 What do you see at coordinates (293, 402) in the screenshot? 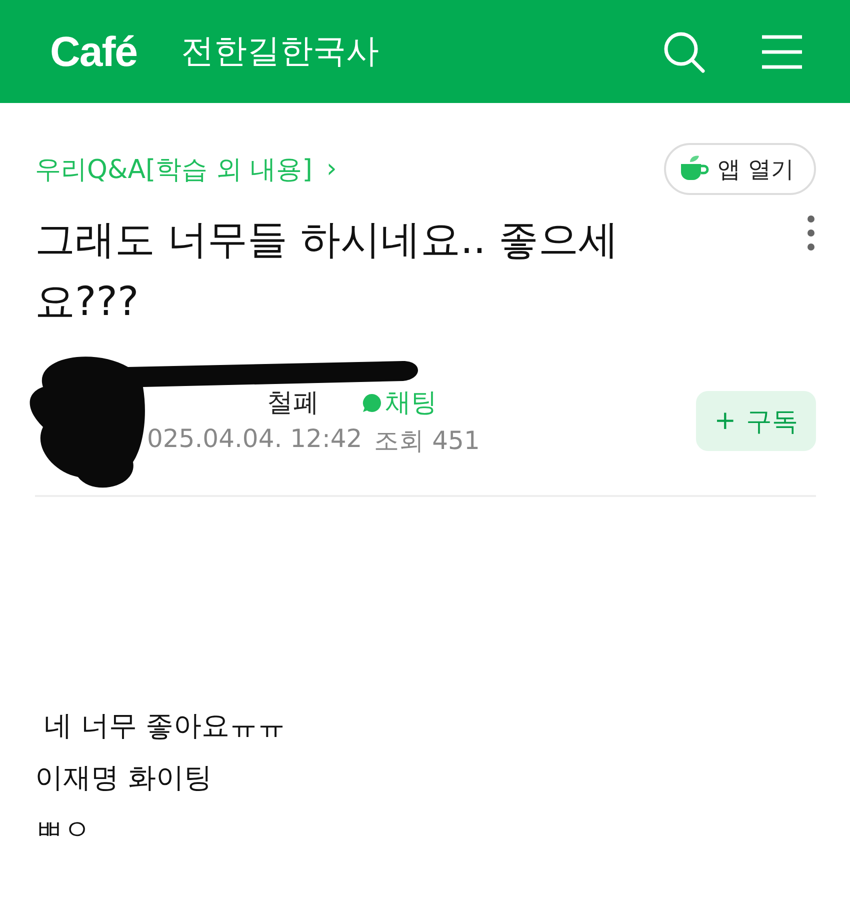
I see `author-name: 철폐` at bounding box center [293, 402].